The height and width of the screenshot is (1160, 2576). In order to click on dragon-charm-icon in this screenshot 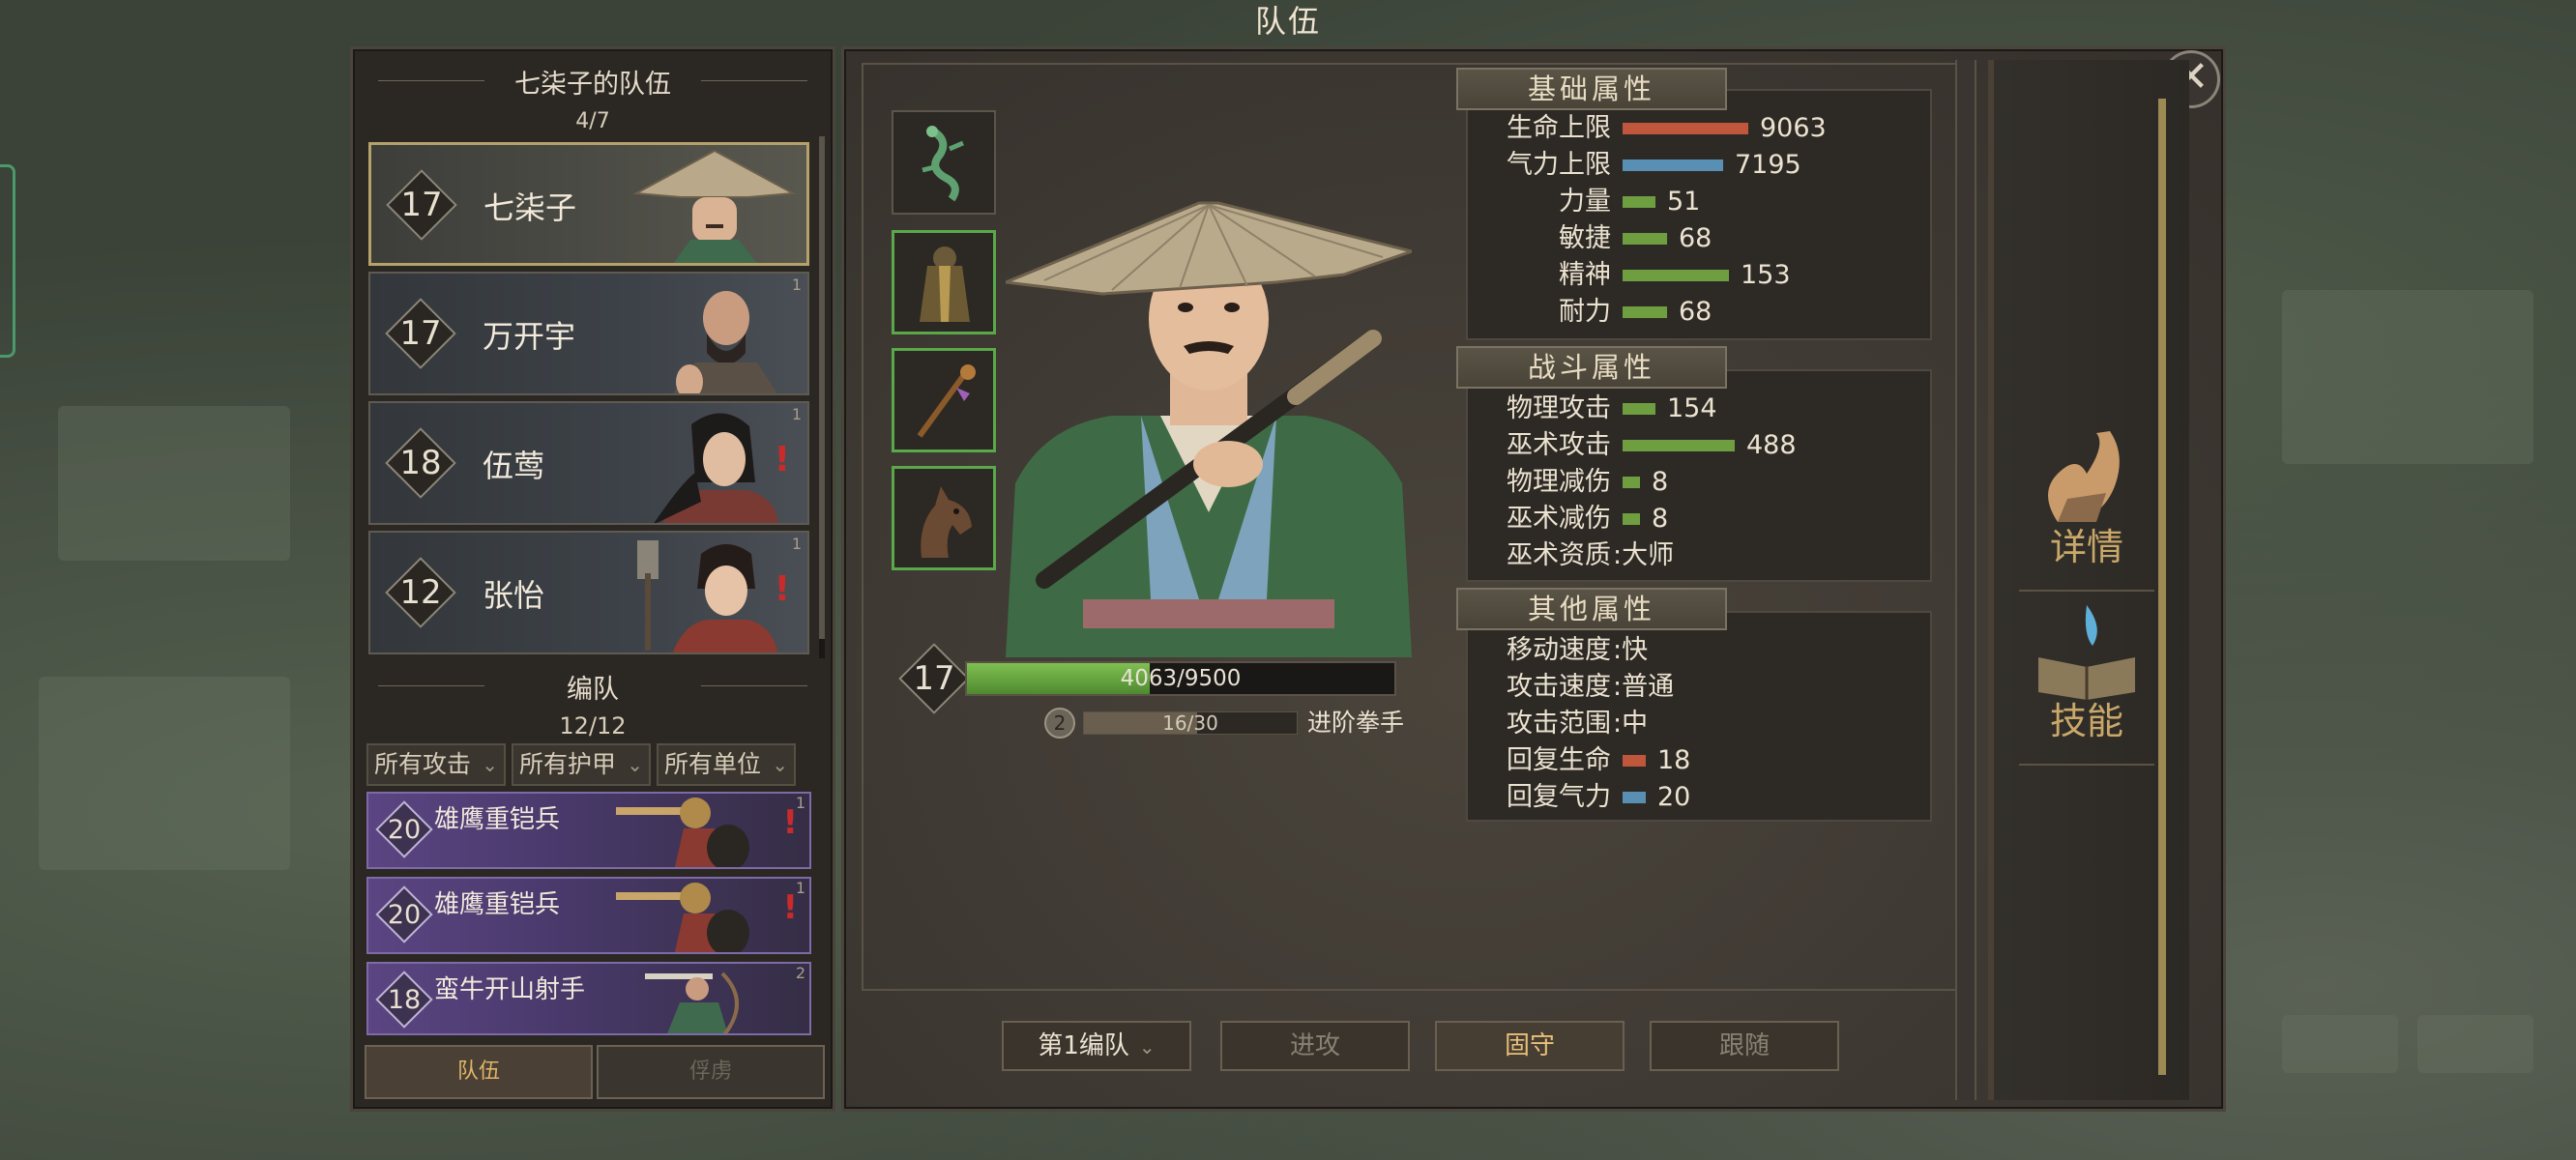, I will do `click(943, 164)`.